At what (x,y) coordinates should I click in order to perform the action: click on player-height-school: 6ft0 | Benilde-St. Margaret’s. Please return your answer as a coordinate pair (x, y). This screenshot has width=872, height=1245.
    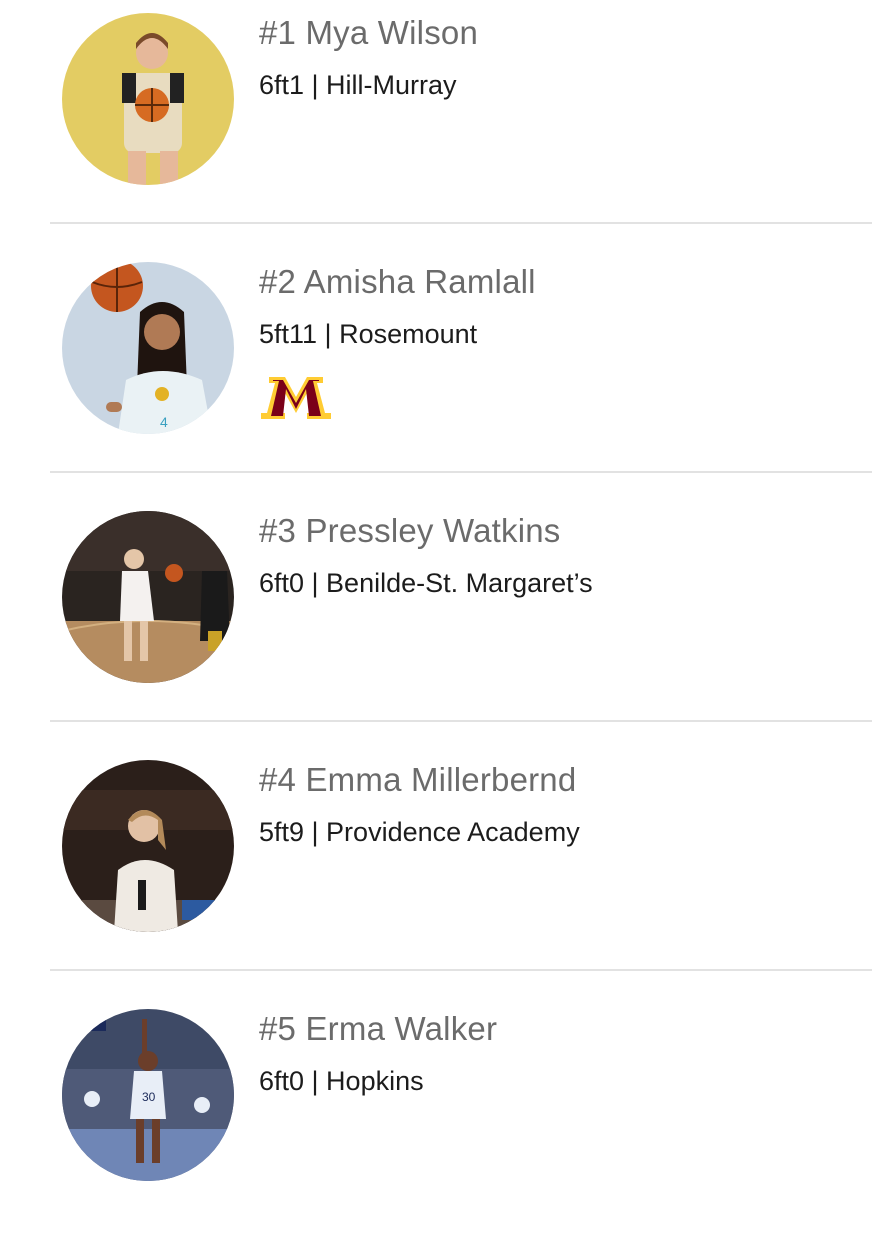
    Looking at the image, I should click on (426, 583).